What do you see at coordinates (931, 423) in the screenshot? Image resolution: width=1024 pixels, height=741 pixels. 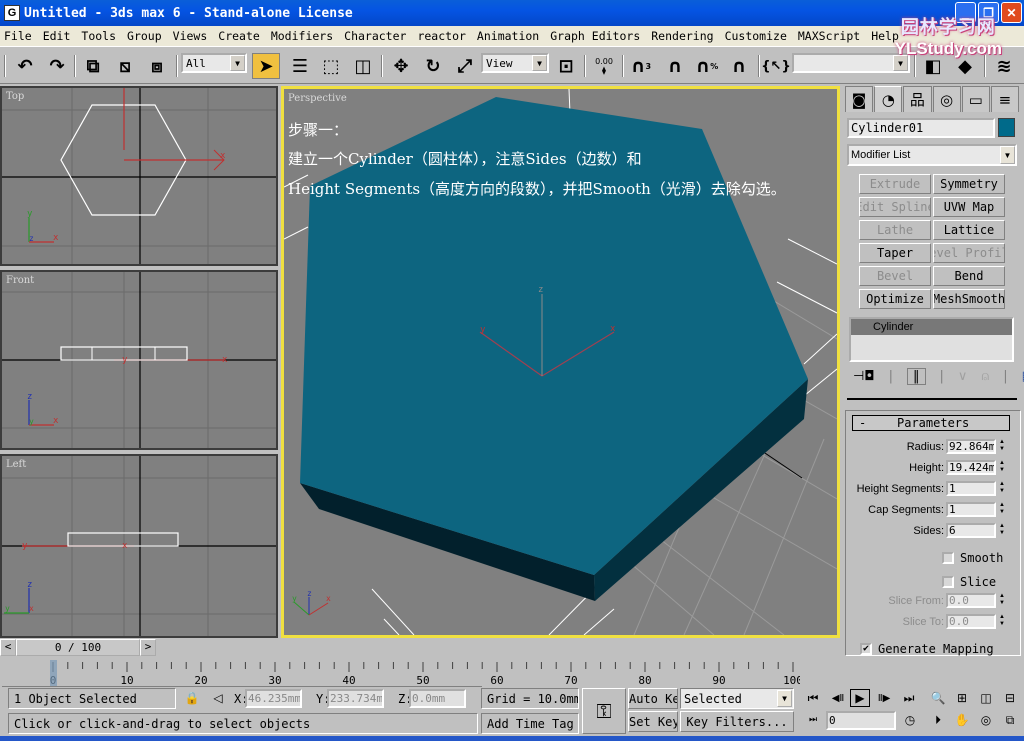 I see `parameters-rollout-header: - Parameters` at bounding box center [931, 423].